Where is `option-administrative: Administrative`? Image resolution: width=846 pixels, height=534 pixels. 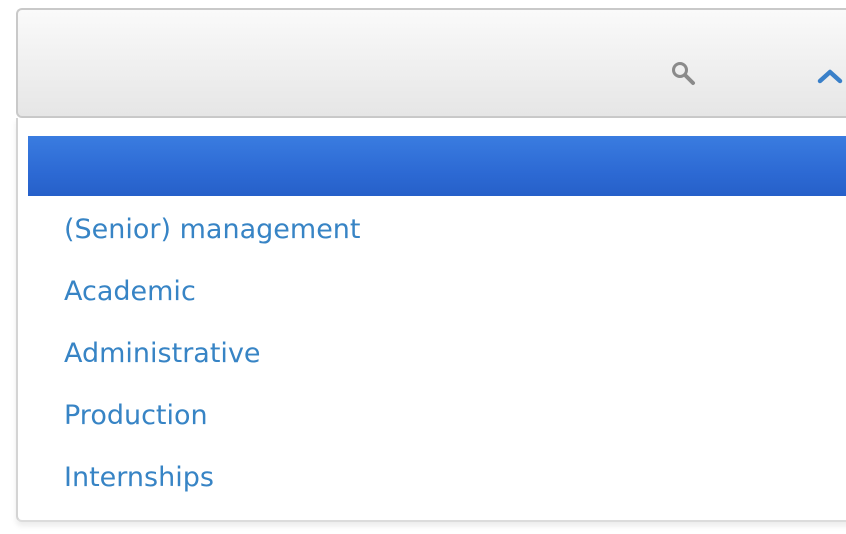 option-administrative: Administrative is located at coordinates (212, 355).